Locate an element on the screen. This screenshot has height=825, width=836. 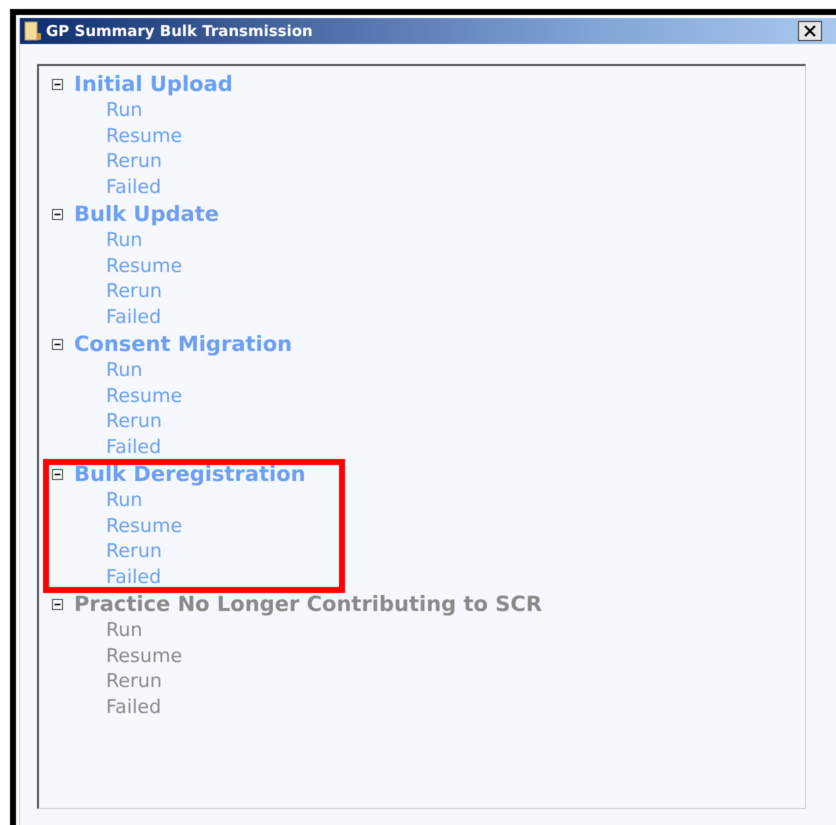
tree-group-label: Consent Migration is located at coordinates (183, 344).